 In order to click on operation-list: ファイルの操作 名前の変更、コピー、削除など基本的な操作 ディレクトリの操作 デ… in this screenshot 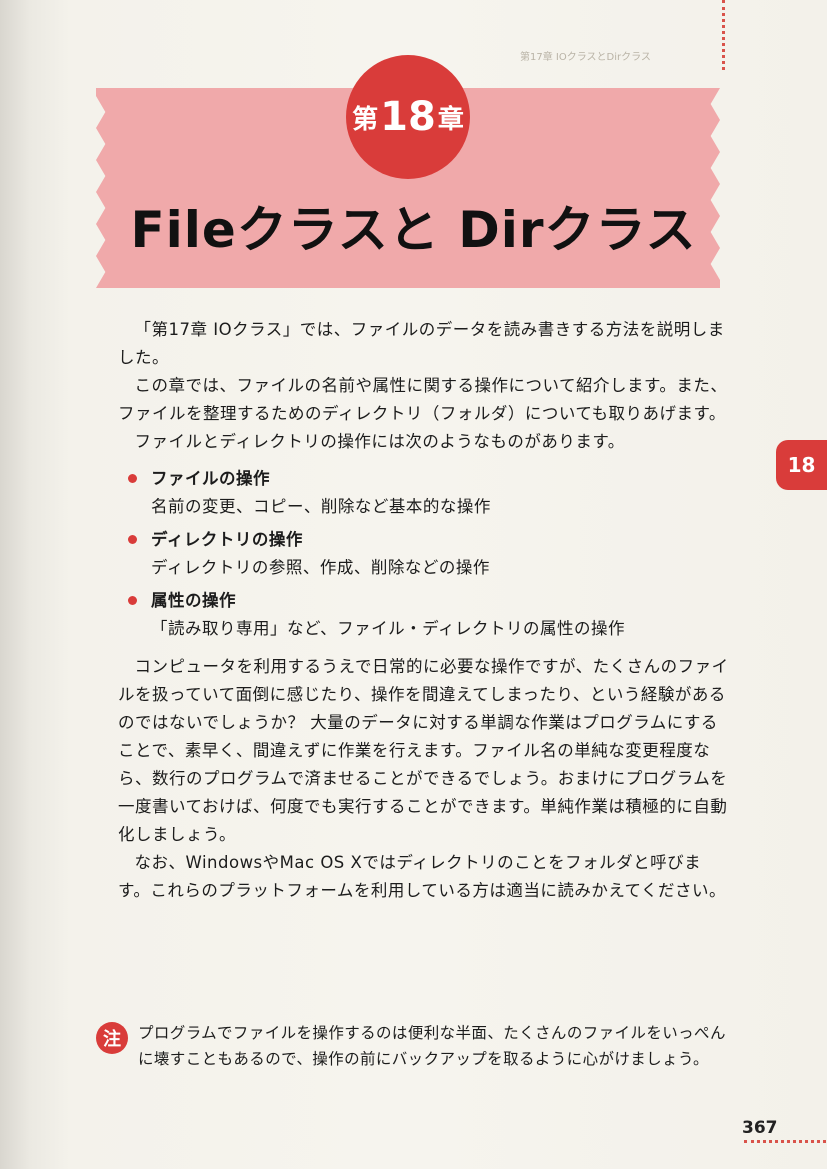, I will do `click(429, 555)`.